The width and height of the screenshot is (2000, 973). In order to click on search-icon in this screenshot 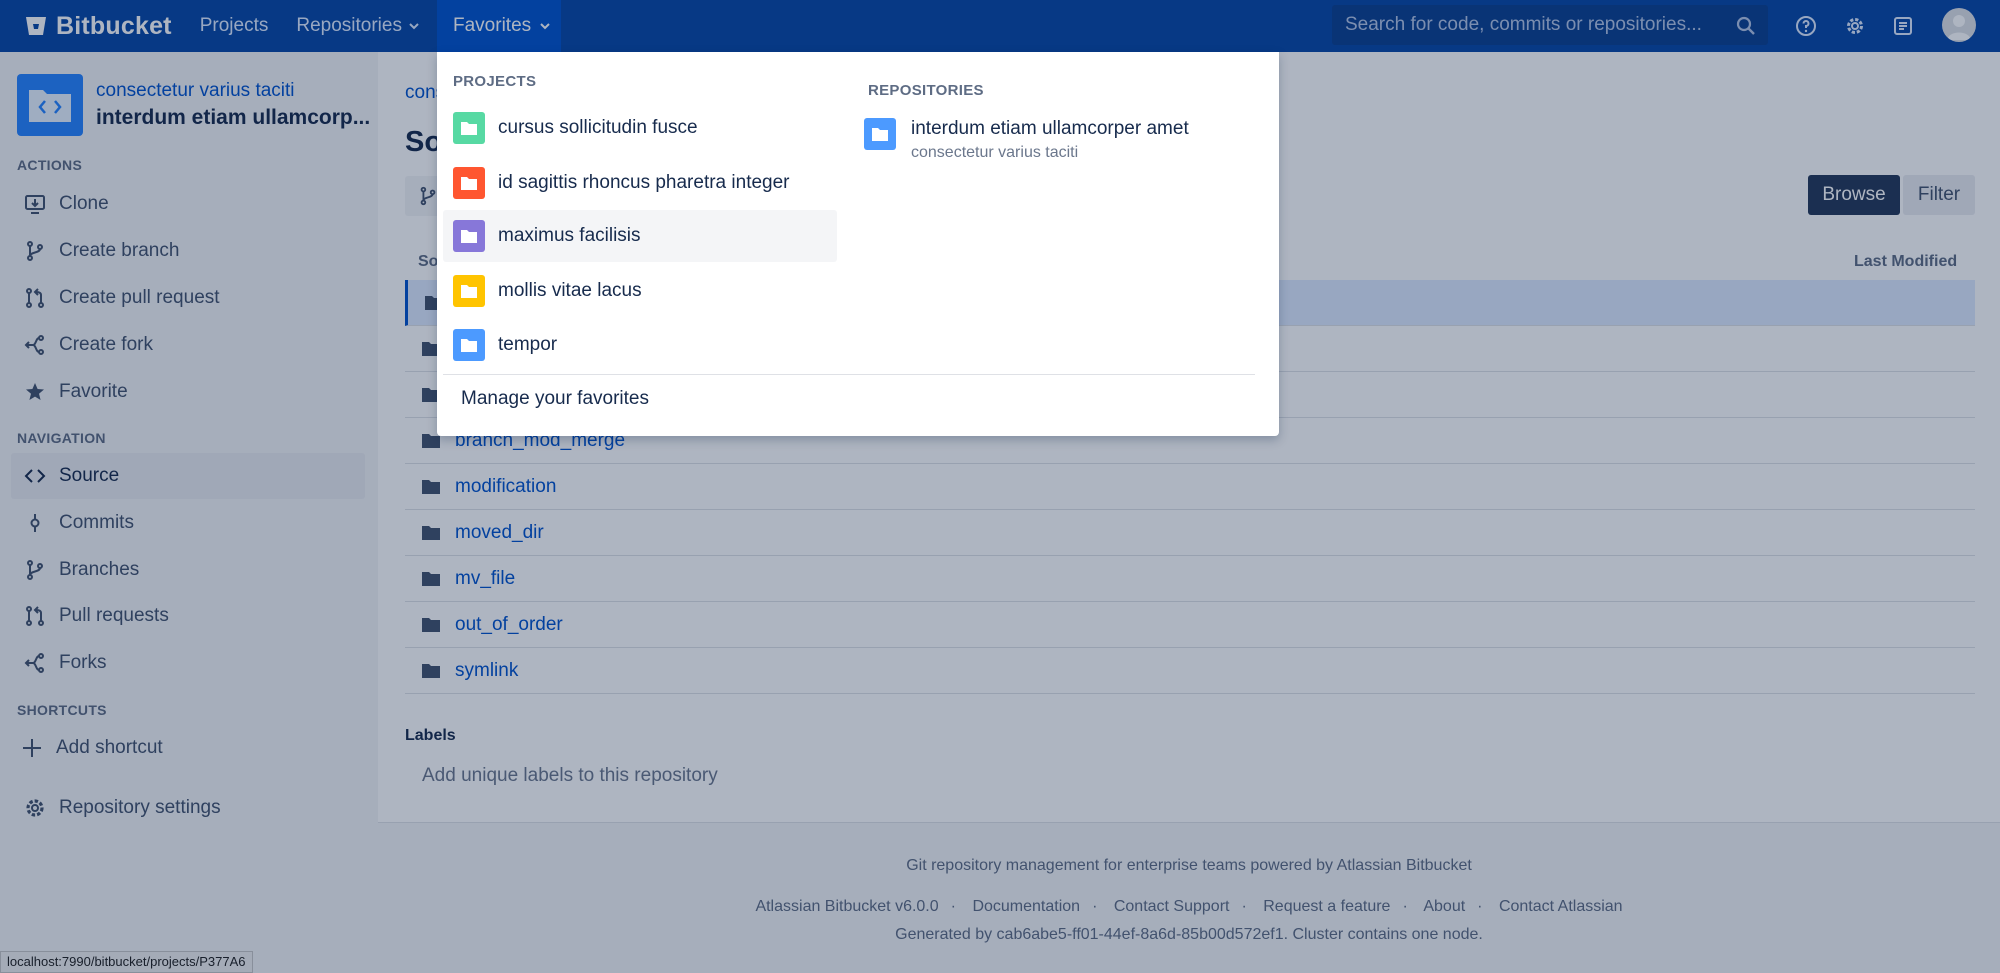, I will do `click(1746, 26)`.